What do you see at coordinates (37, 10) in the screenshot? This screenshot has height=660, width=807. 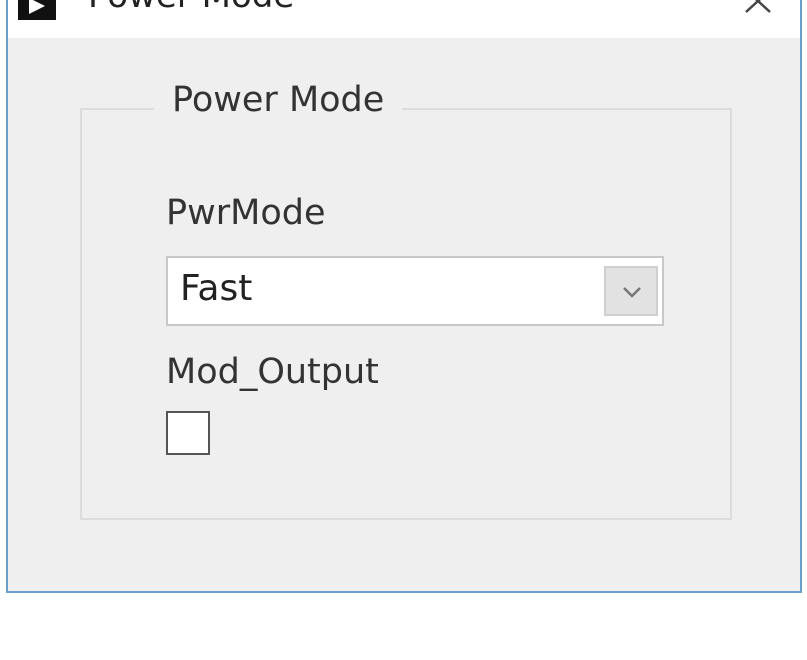 I see `app-icon` at bounding box center [37, 10].